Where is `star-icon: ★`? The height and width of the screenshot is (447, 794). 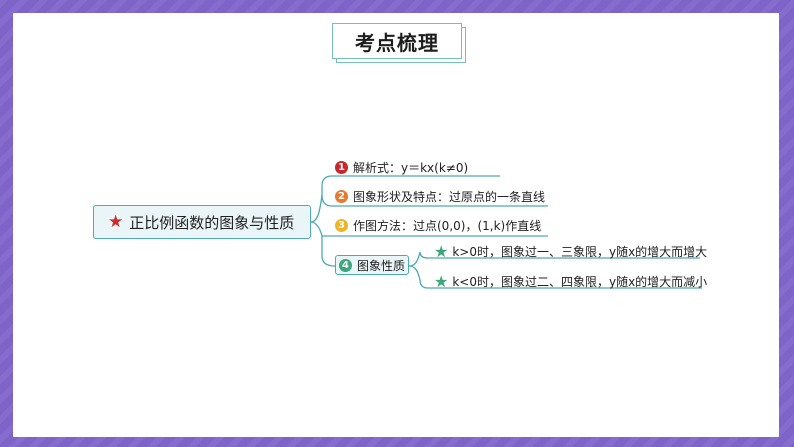
star-icon: ★ is located at coordinates (116, 222).